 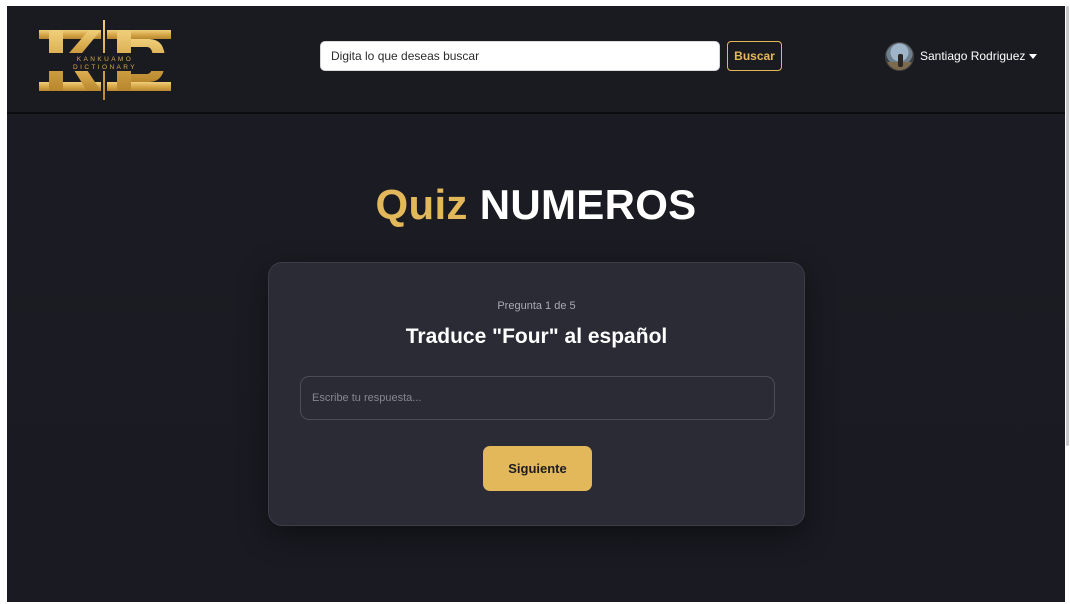 I want to click on user-menu-toggle: Santiago Rodriguez, so click(x=961, y=56).